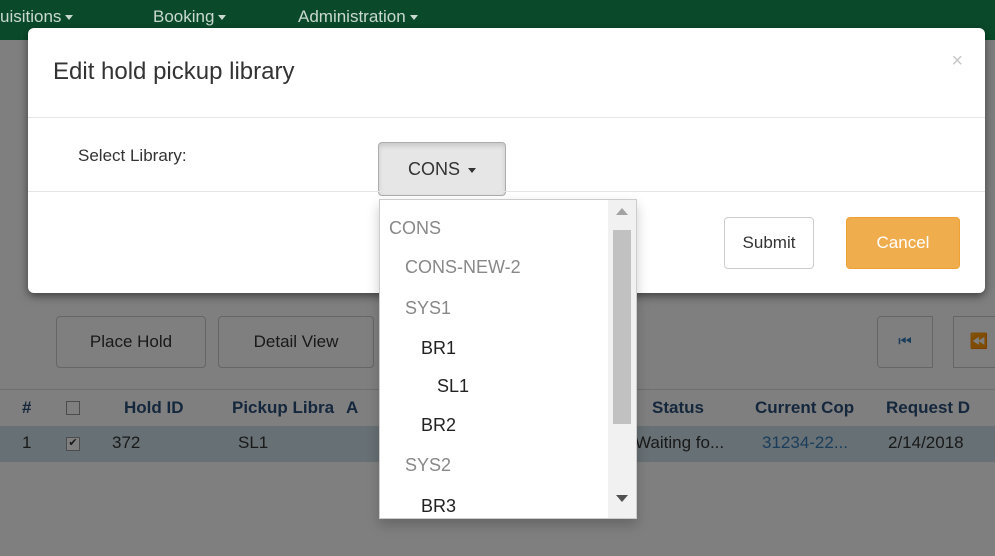  Describe the element at coordinates (438, 348) in the screenshot. I see `dropdown-option-br1: BR1` at that location.